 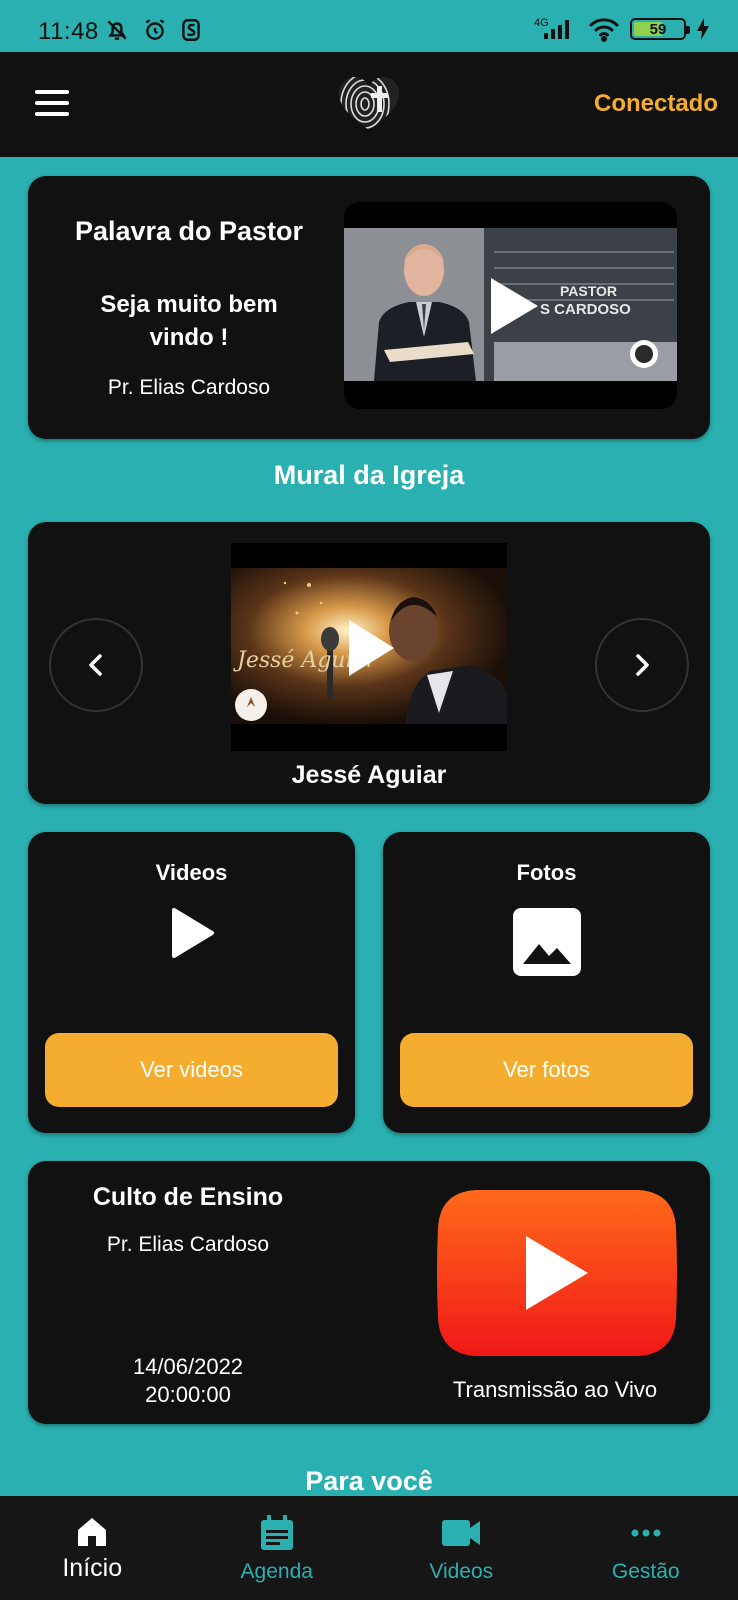 I want to click on carousel-next-button, so click(x=642, y=665).